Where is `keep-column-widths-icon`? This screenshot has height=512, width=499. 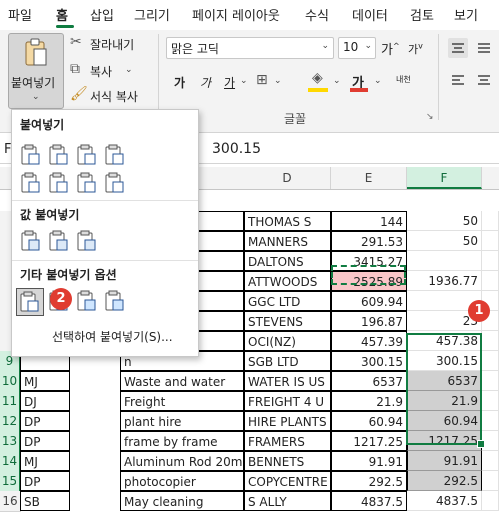
keep-column-widths-icon is located at coordinates (59, 183).